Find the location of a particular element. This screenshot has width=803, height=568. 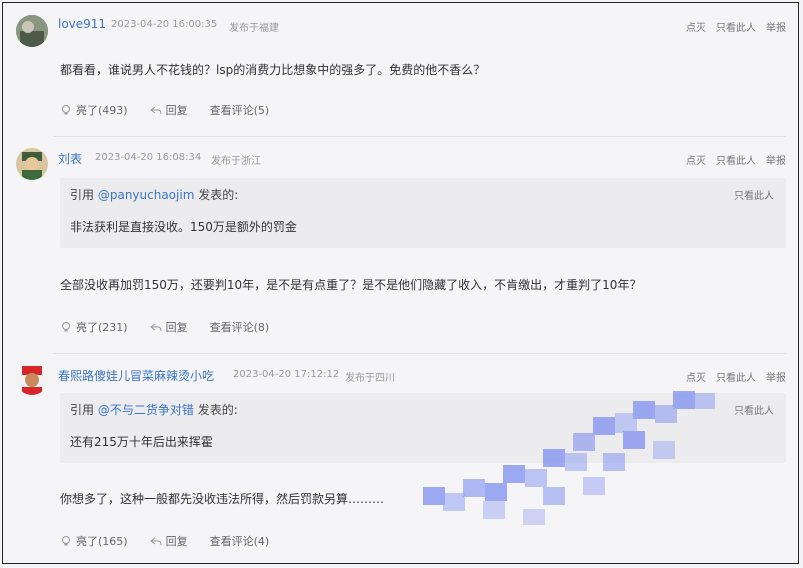

view-comments-button: 查看评论(8) is located at coordinates (240, 327).